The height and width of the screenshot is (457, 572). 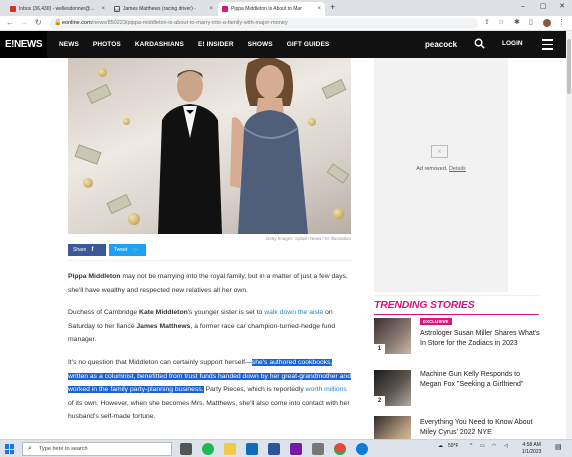 I want to click on menu-e-insider: E! INSIDER, so click(x=216, y=44).